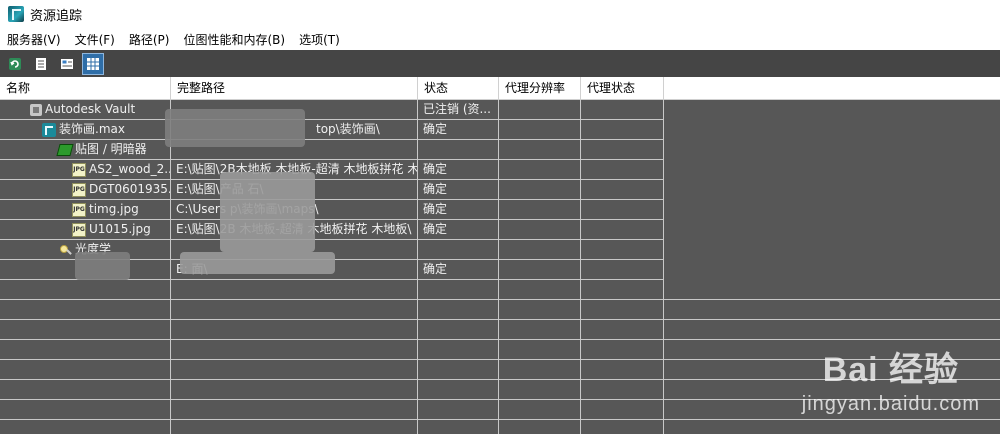  What do you see at coordinates (500, 14) in the screenshot?
I see `title-bar: 资源追踪` at bounding box center [500, 14].